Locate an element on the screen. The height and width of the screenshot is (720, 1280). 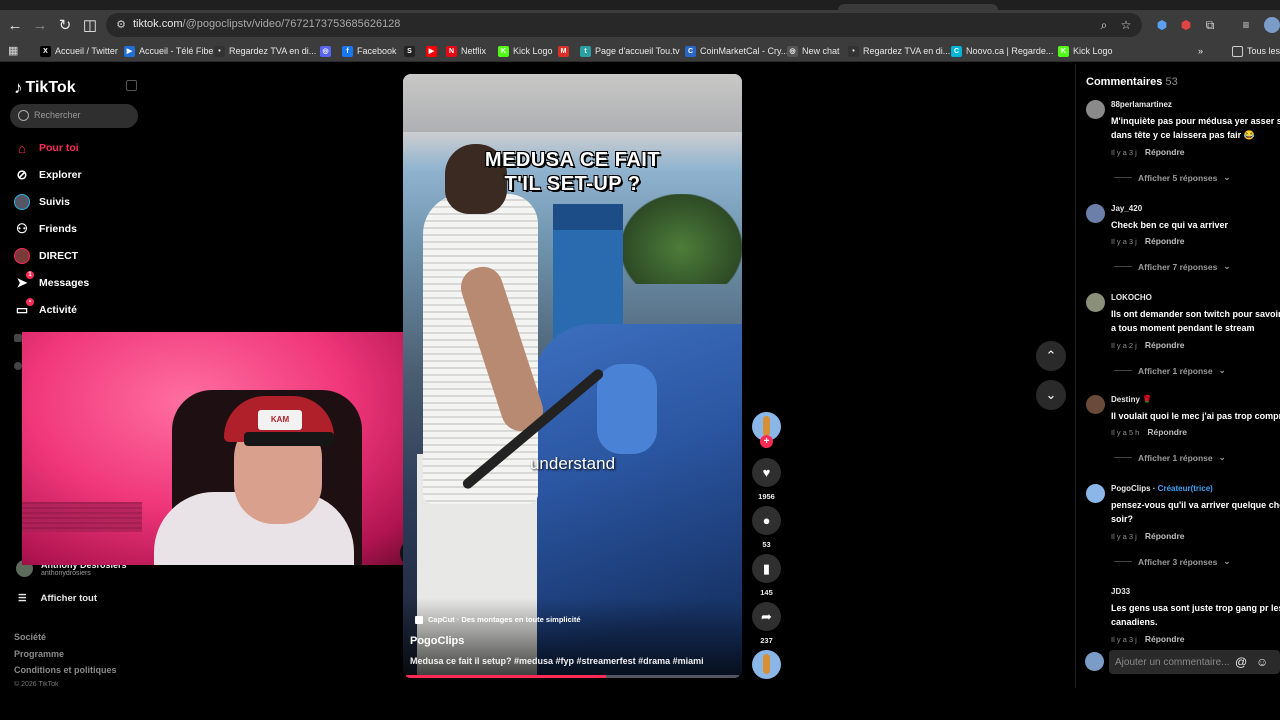
comment-button: ● 53 is located at coordinates (766, 527).